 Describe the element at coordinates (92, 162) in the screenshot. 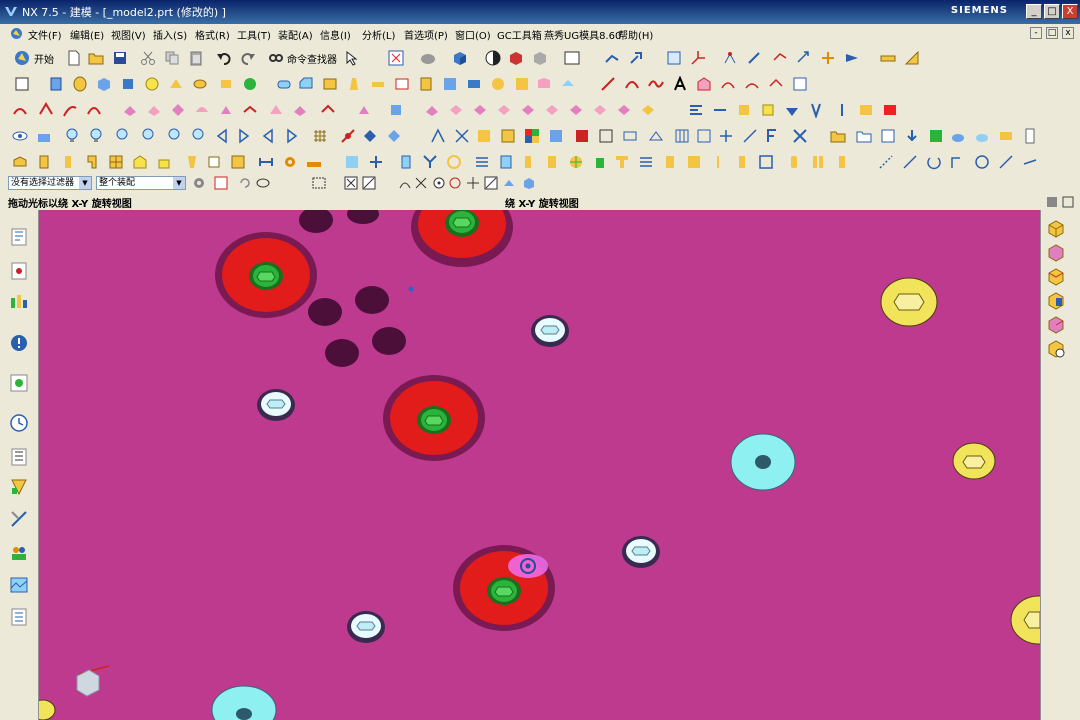

I see `sprue-icon` at that location.